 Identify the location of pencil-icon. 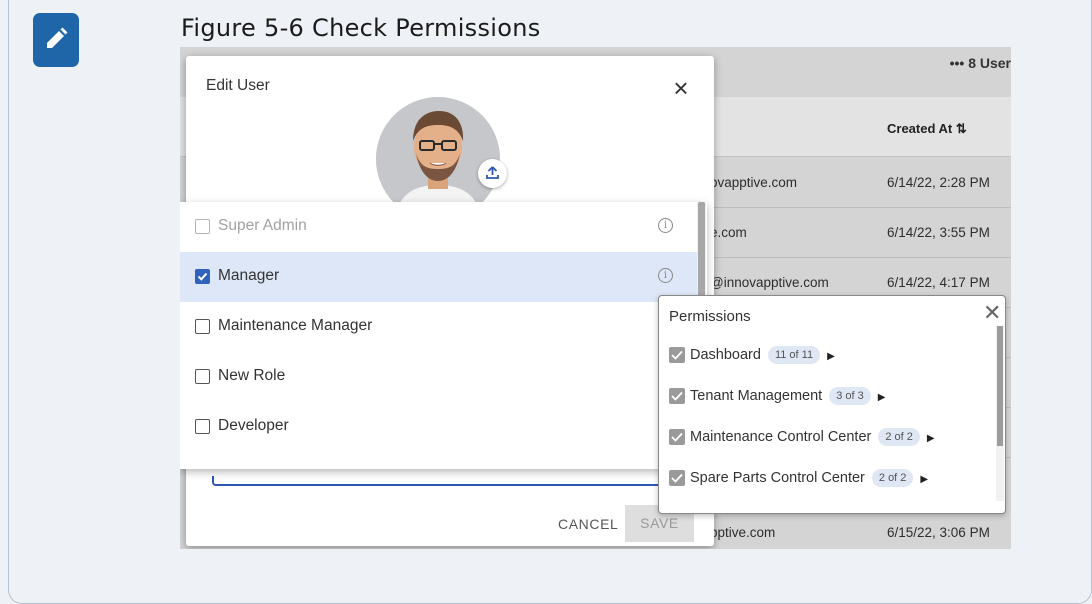
(57, 37).